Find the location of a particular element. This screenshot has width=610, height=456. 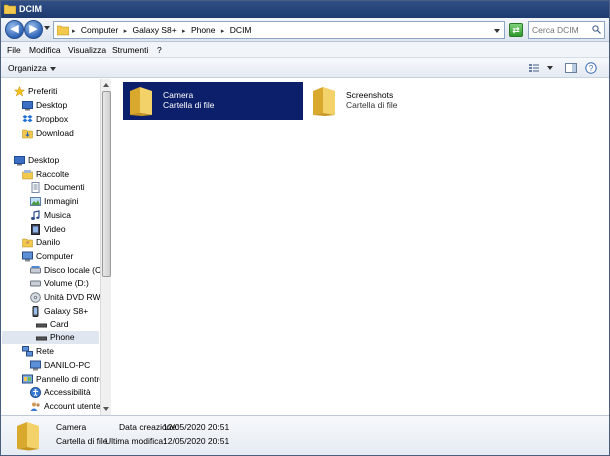

pictures-icon is located at coordinates (35, 201).